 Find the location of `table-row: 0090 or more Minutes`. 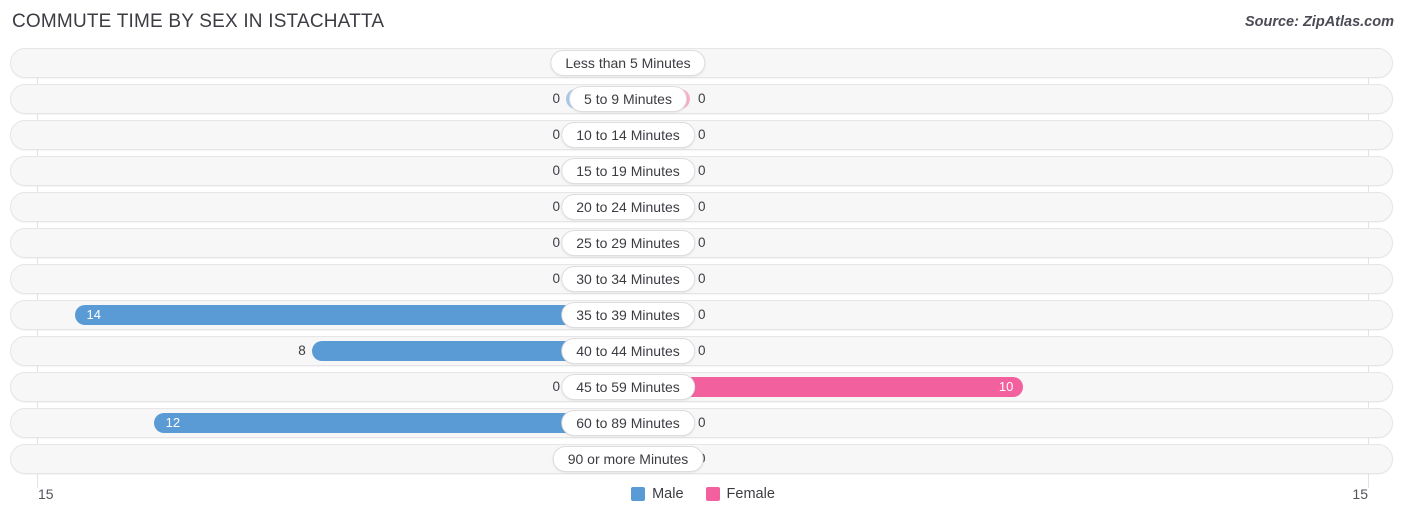

table-row: 0090 or more Minutes is located at coordinates (703, 459).